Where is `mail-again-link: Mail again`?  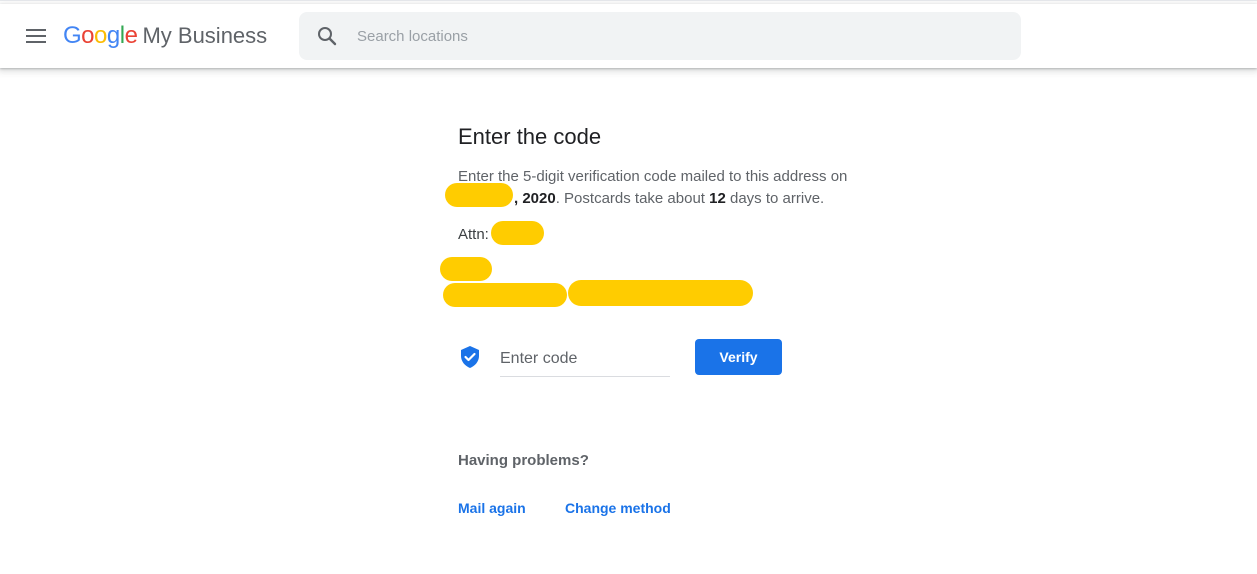
mail-again-link: Mail again is located at coordinates (492, 508).